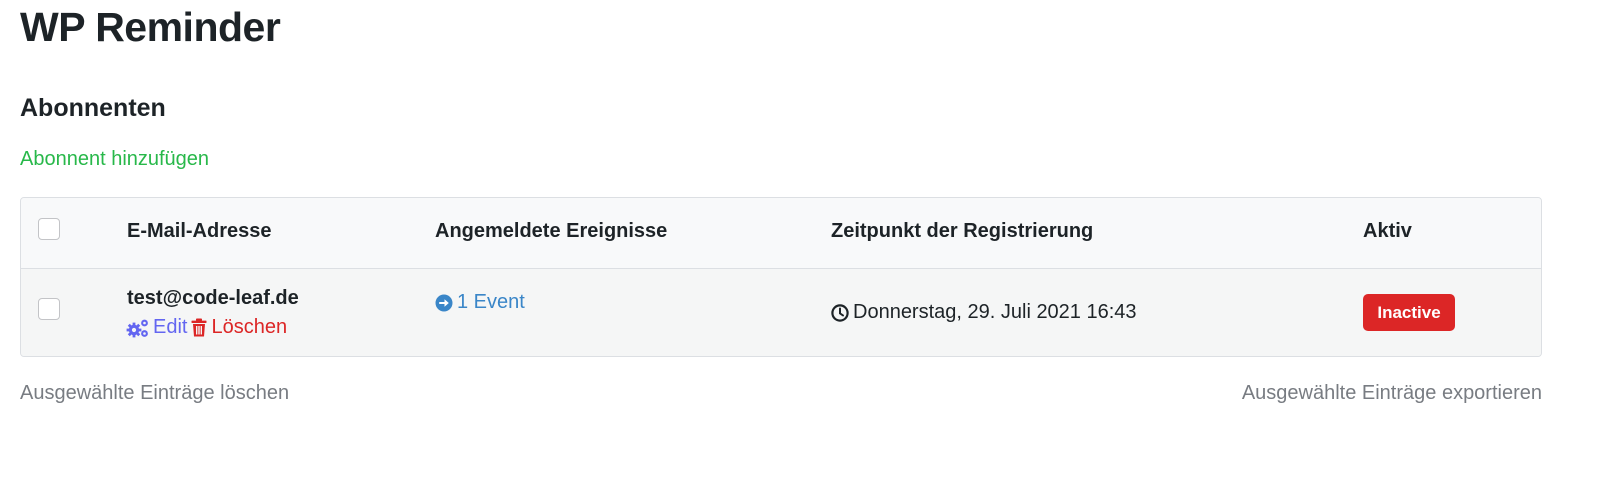 This screenshot has height=502, width=1612. I want to click on edit-label: Edit, so click(170, 327).